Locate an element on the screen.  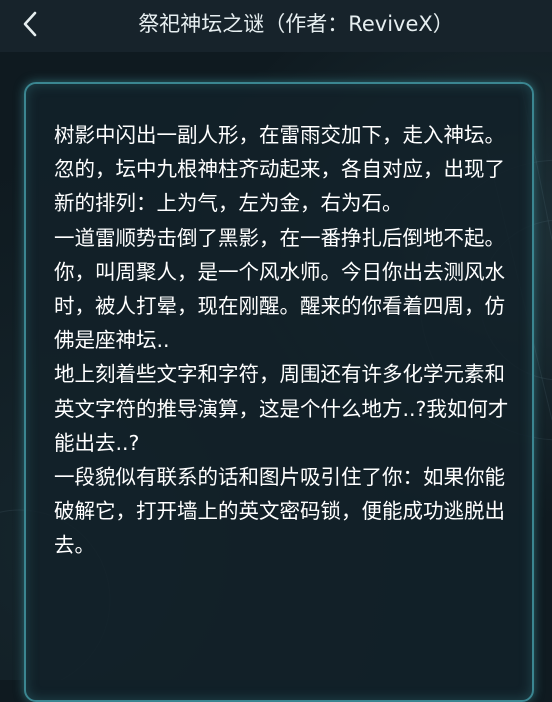
story-paragraph: 一道雷顺势击倒了黑影，在一番挣扎后倒地不起。 is located at coordinates (279, 237).